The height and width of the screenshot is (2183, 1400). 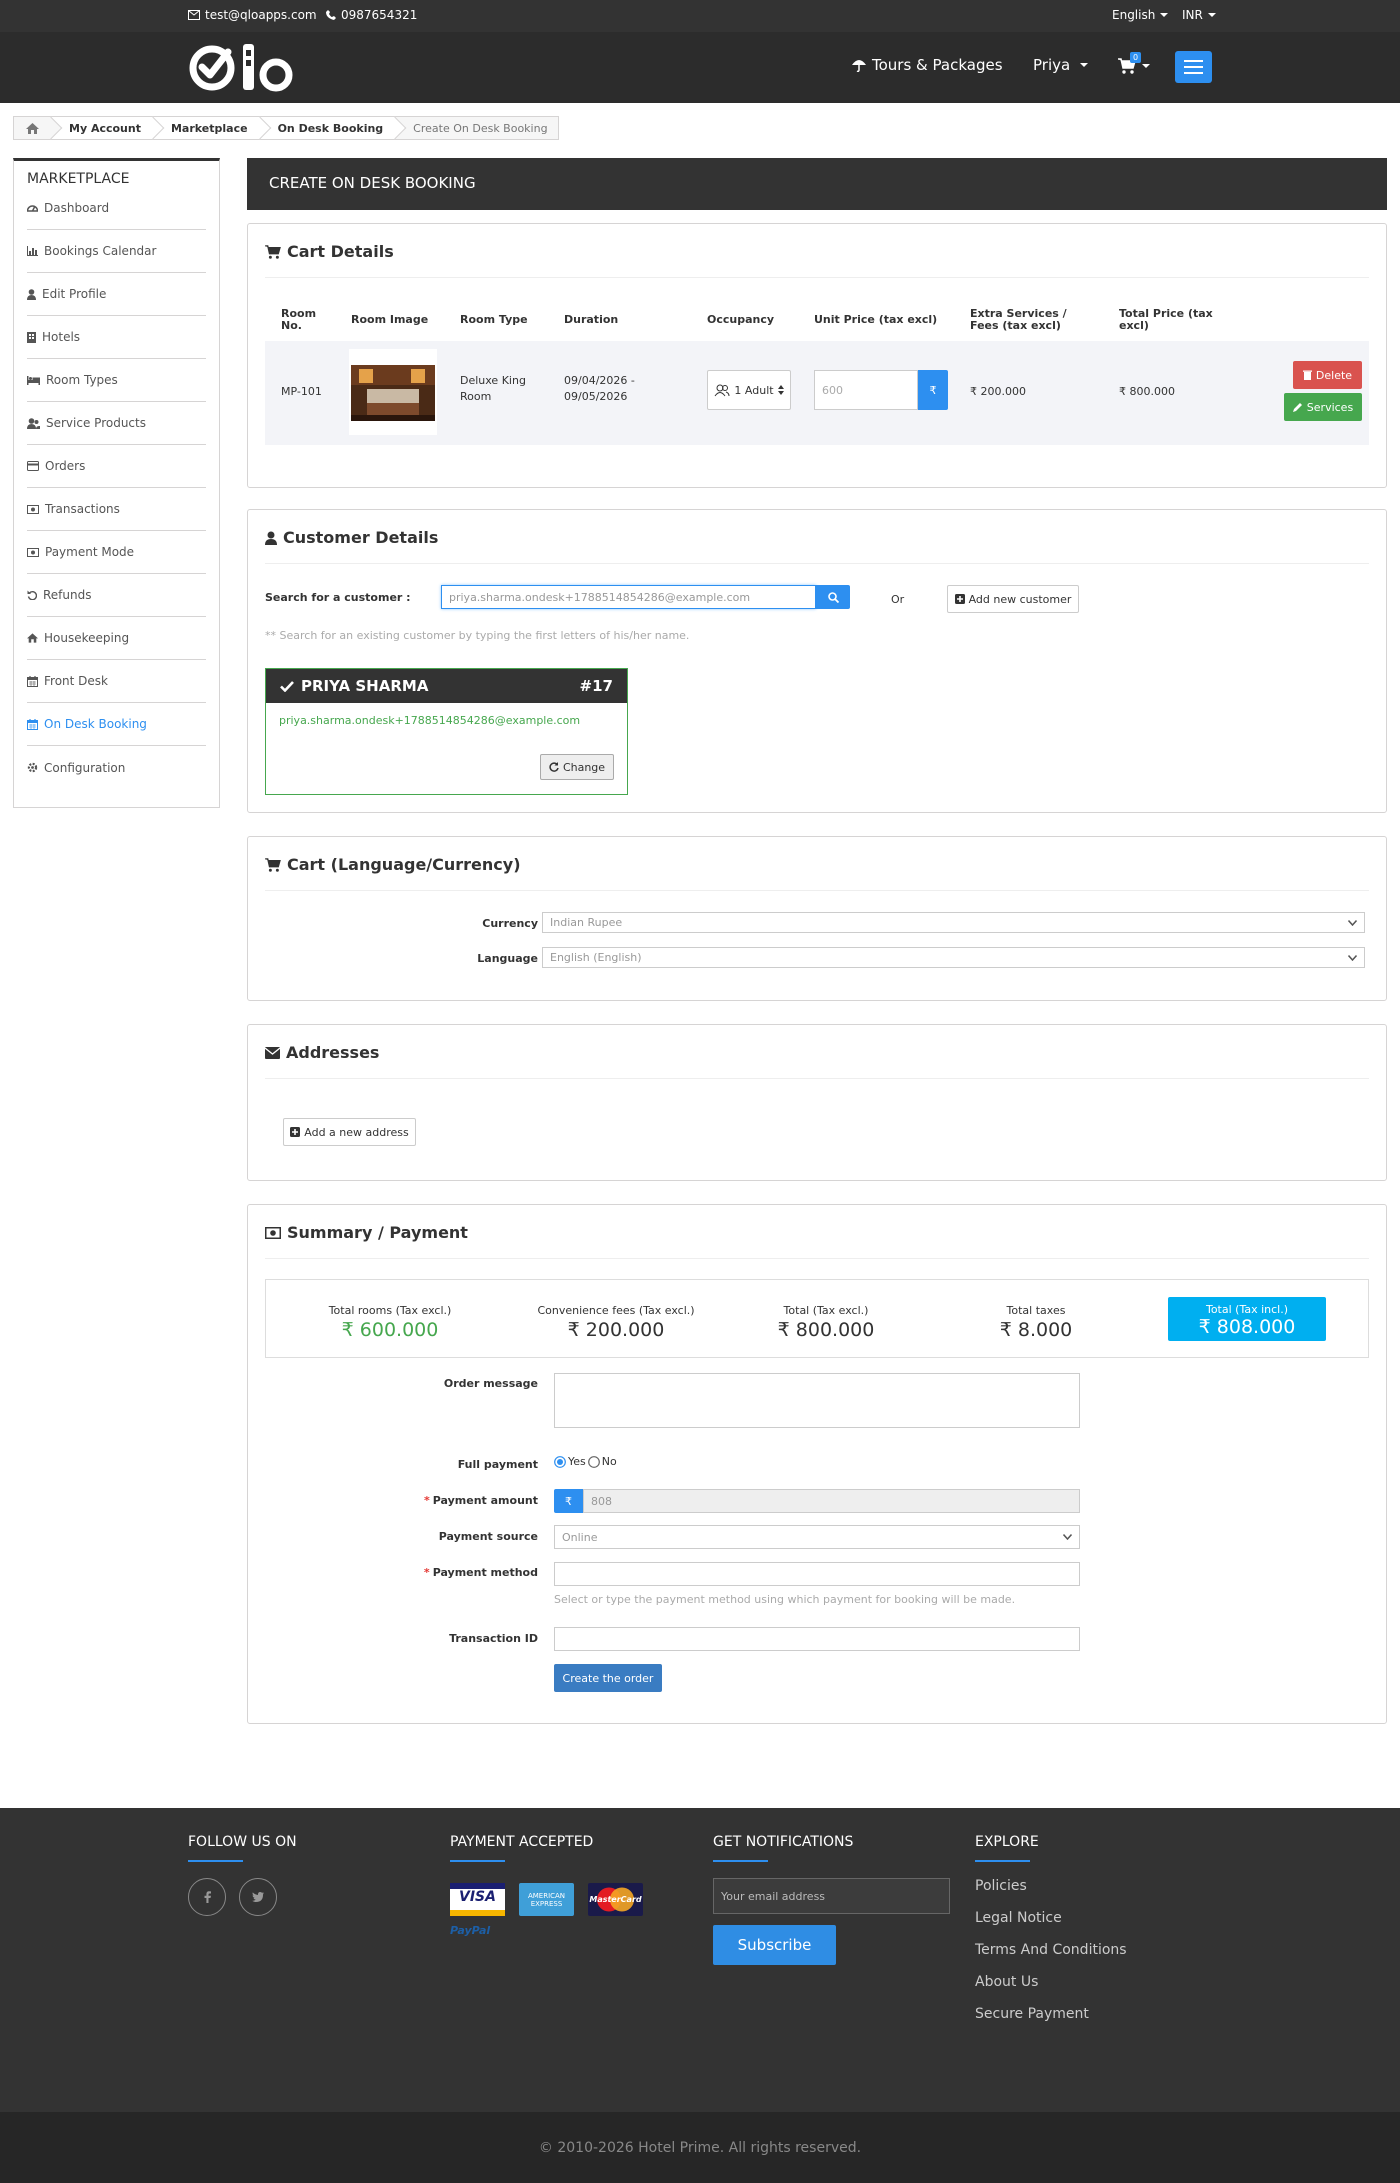 What do you see at coordinates (116, 595) in the screenshot?
I see `sidebar-item-refunds: Refunds` at bounding box center [116, 595].